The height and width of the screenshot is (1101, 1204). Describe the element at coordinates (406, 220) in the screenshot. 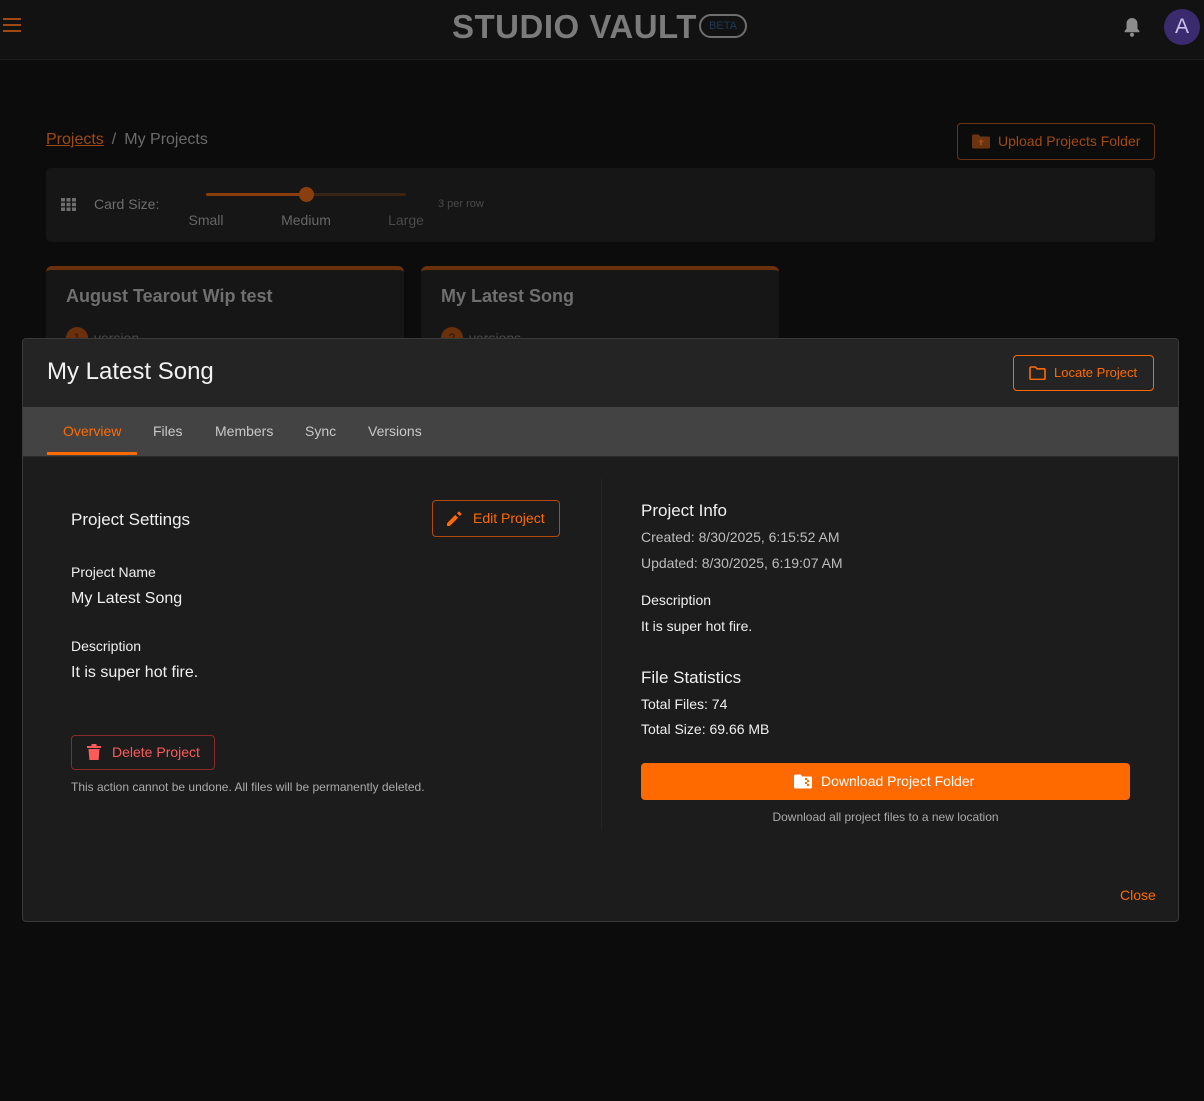

I see `card-size-option-large: Large` at that location.